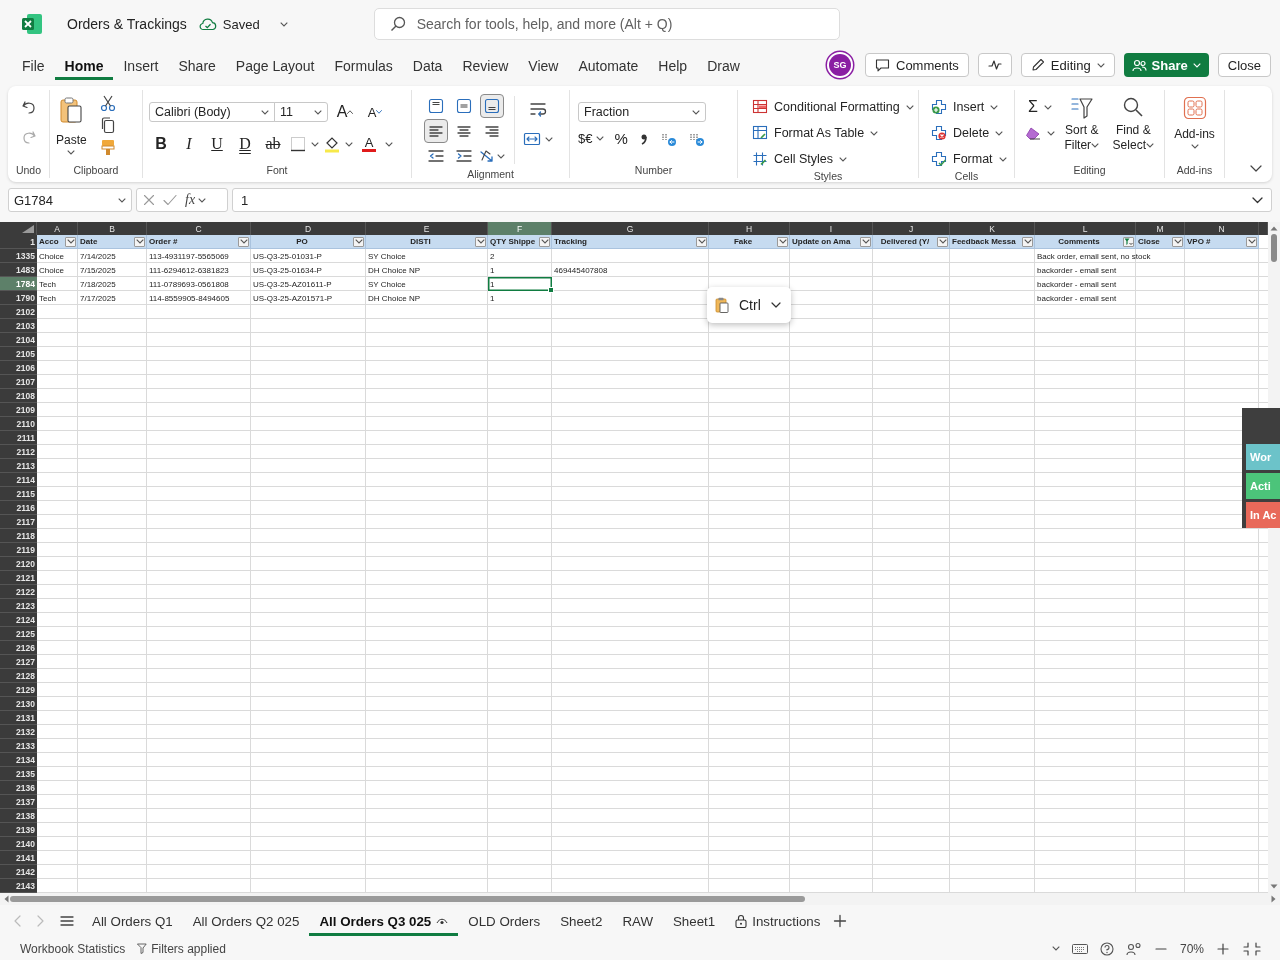 The image size is (1280, 960). I want to click on align-bottom-button, so click(492, 106).